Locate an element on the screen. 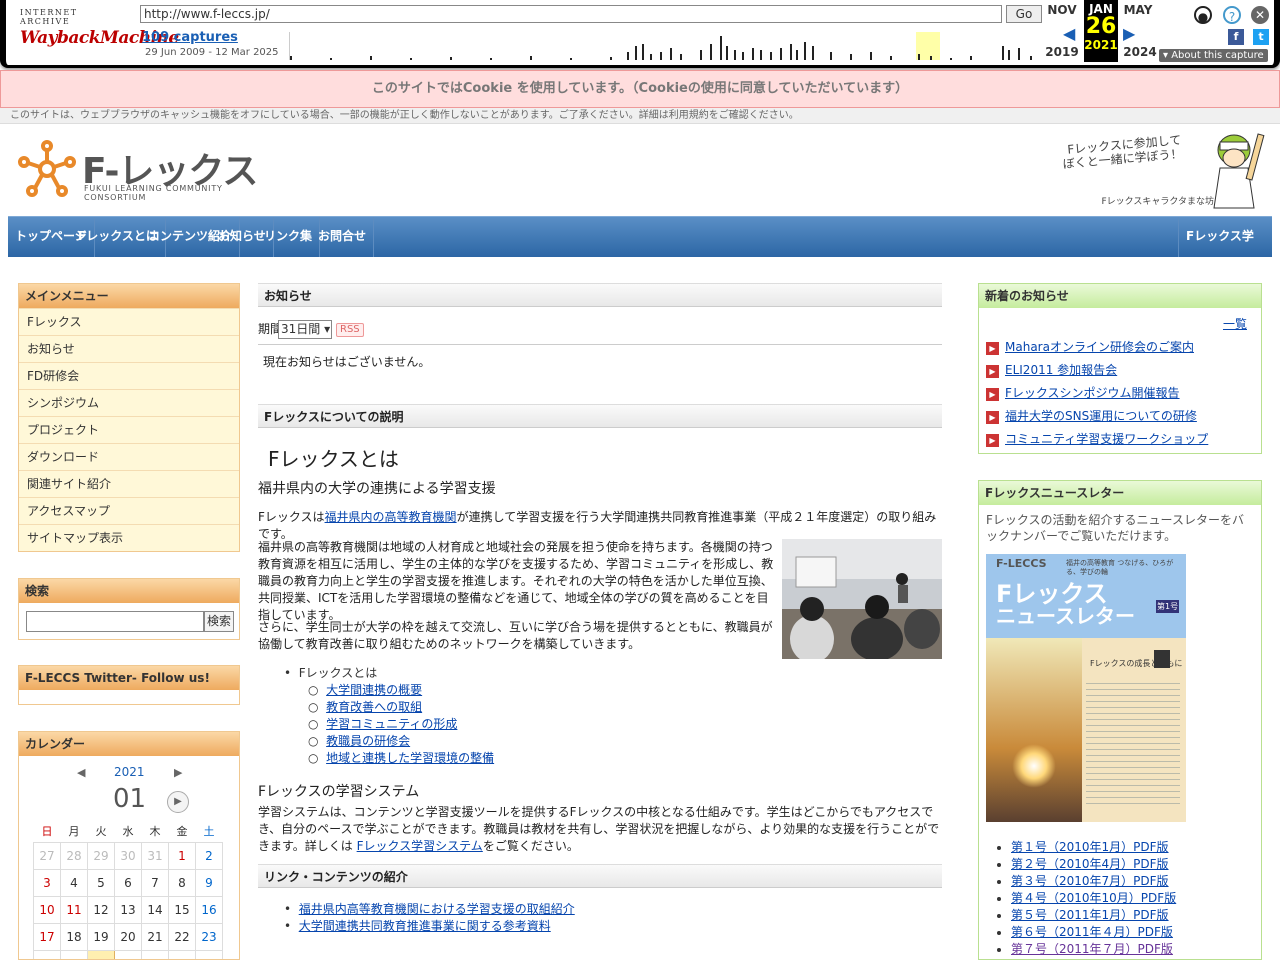 The image size is (1280, 960). calendar-day: 26 is located at coordinates (101, 954).